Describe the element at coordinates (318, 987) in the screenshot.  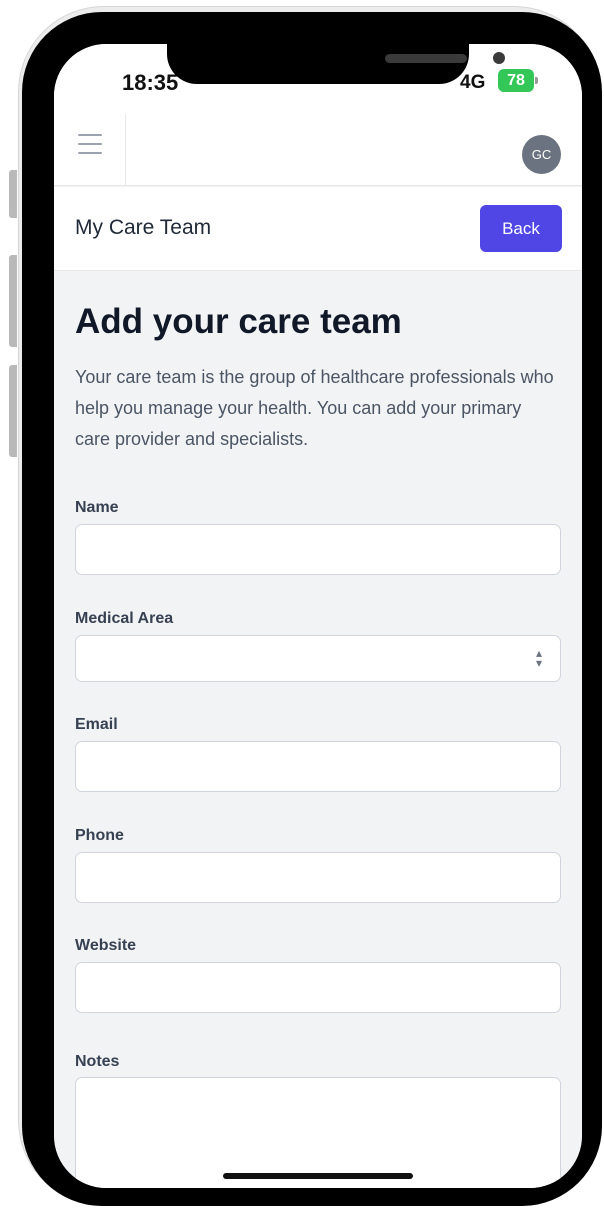
I see `website-input` at that location.